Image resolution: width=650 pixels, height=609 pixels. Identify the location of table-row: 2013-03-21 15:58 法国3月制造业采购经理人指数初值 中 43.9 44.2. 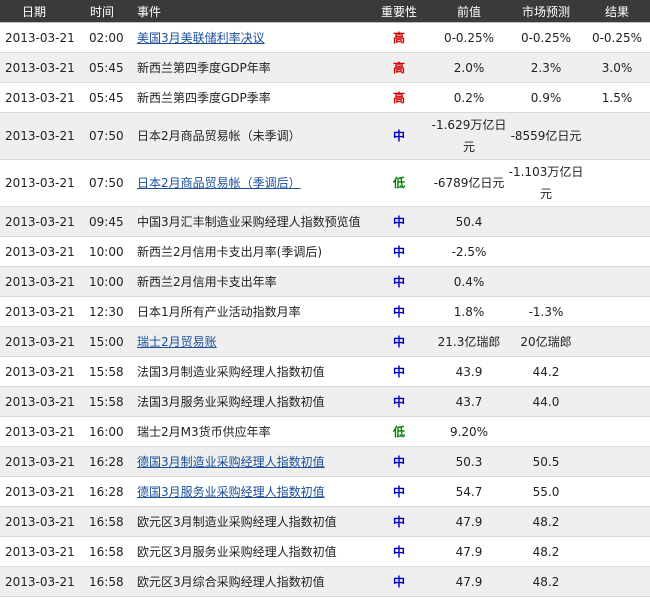
(325, 371).